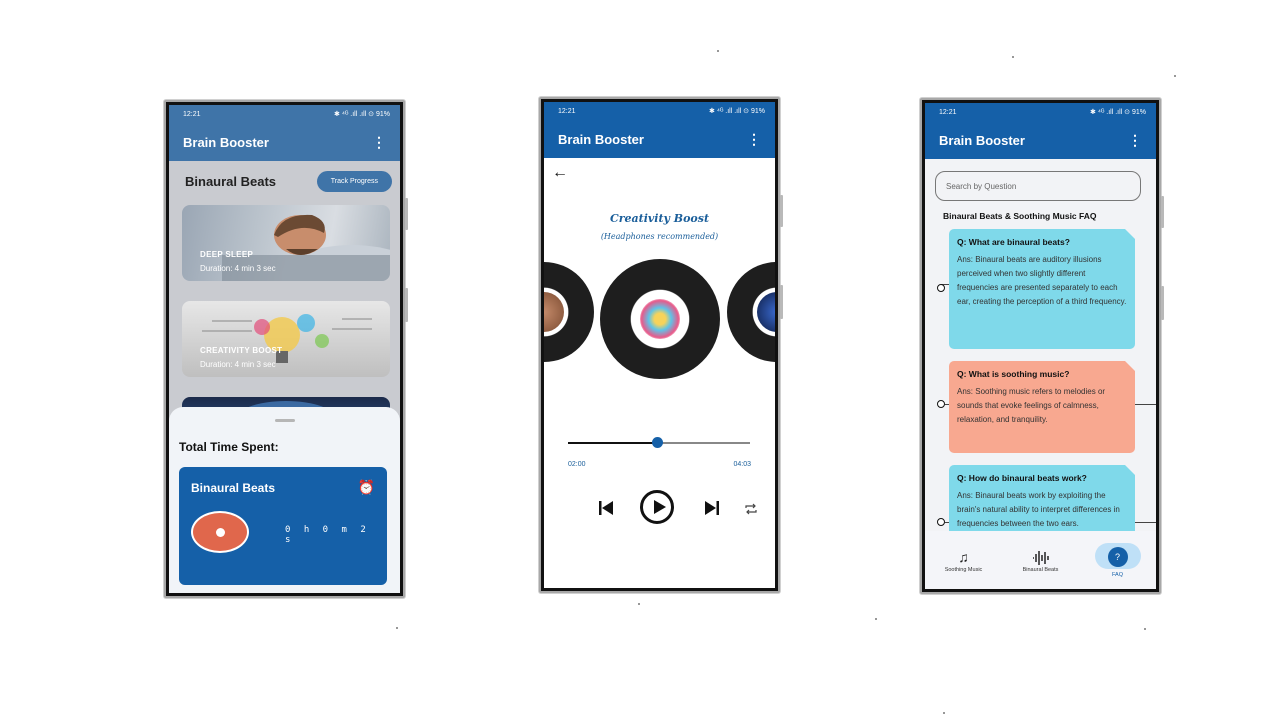  What do you see at coordinates (569, 312) in the screenshot?
I see `vinyl-record-prev` at bounding box center [569, 312].